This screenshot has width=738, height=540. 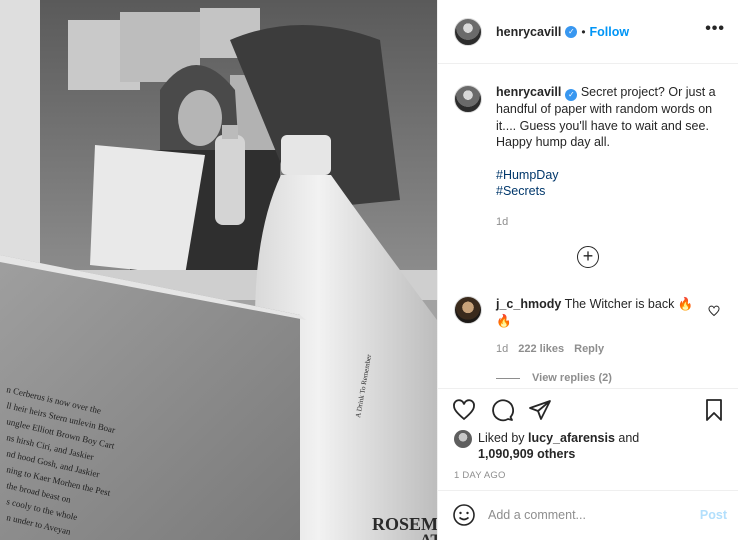 What do you see at coordinates (608, 175) in the screenshot?
I see `hashtag-humpday: #HumpDay` at bounding box center [608, 175].